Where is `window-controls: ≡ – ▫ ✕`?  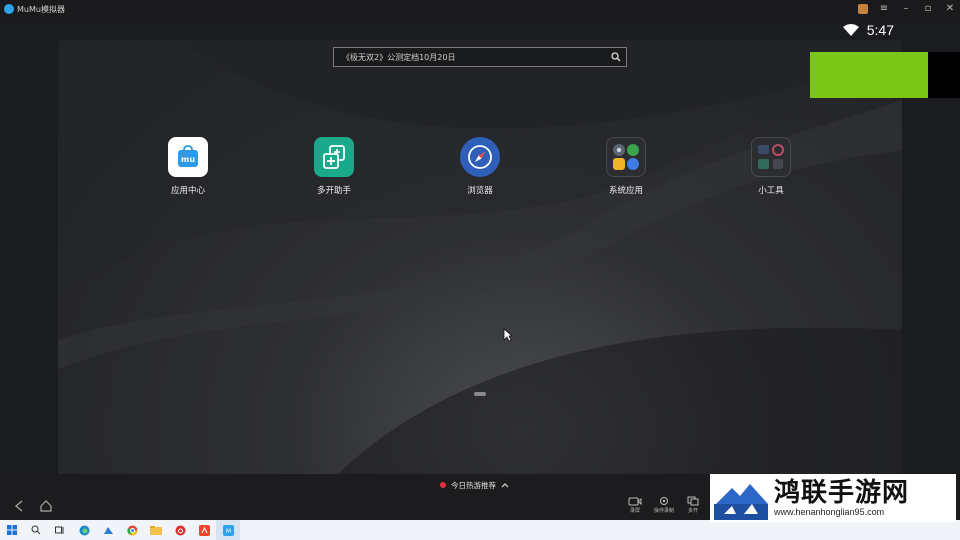
window-controls: ≡ – ▫ ✕ is located at coordinates (907, 9).